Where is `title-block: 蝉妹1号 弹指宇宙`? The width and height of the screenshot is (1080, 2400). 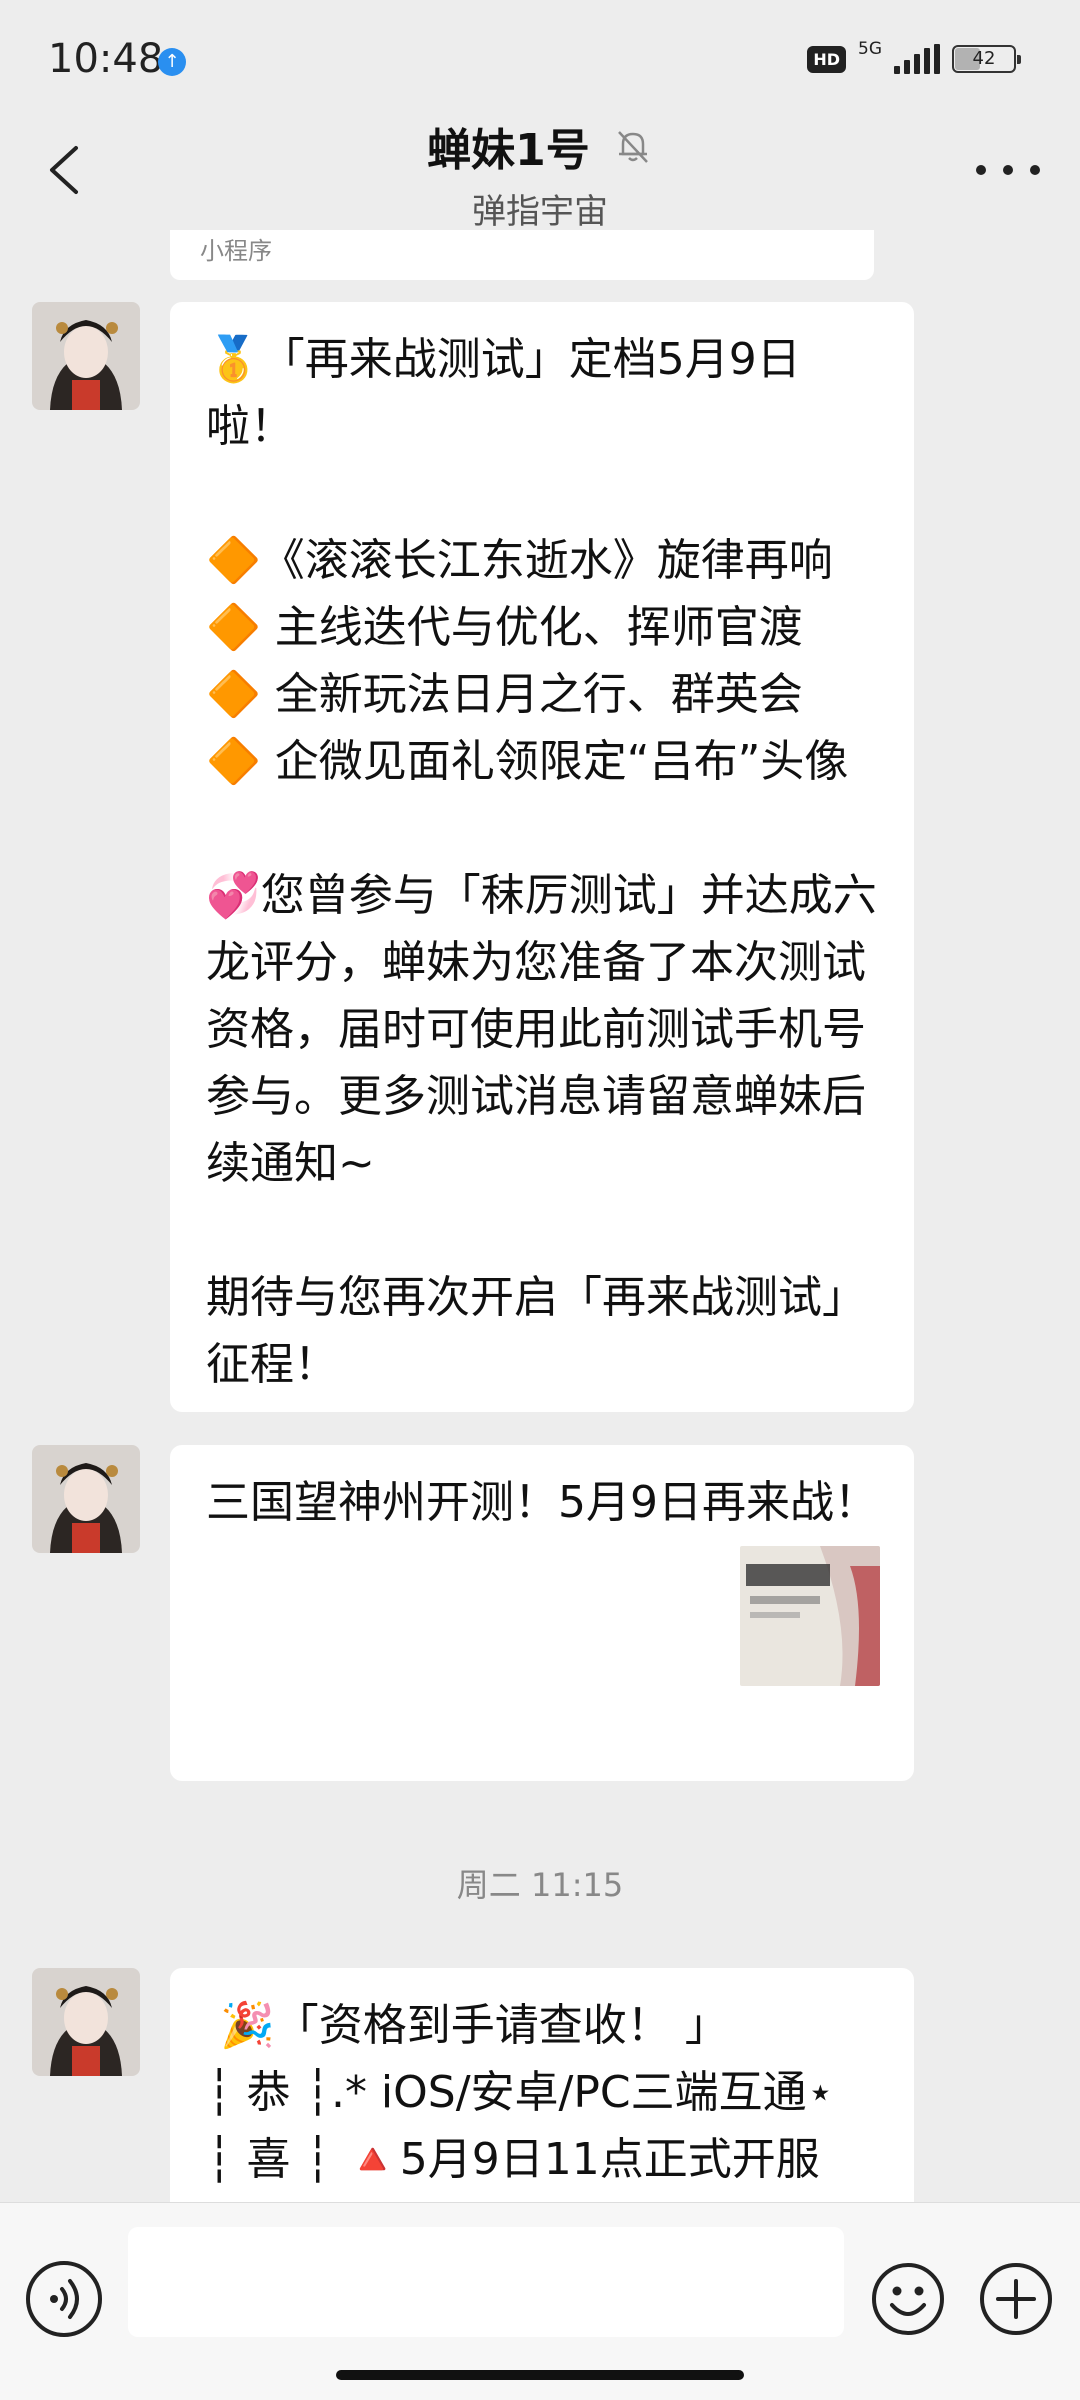
title-block: 蝉妹1号 弹指宇宙 is located at coordinates (540, 173).